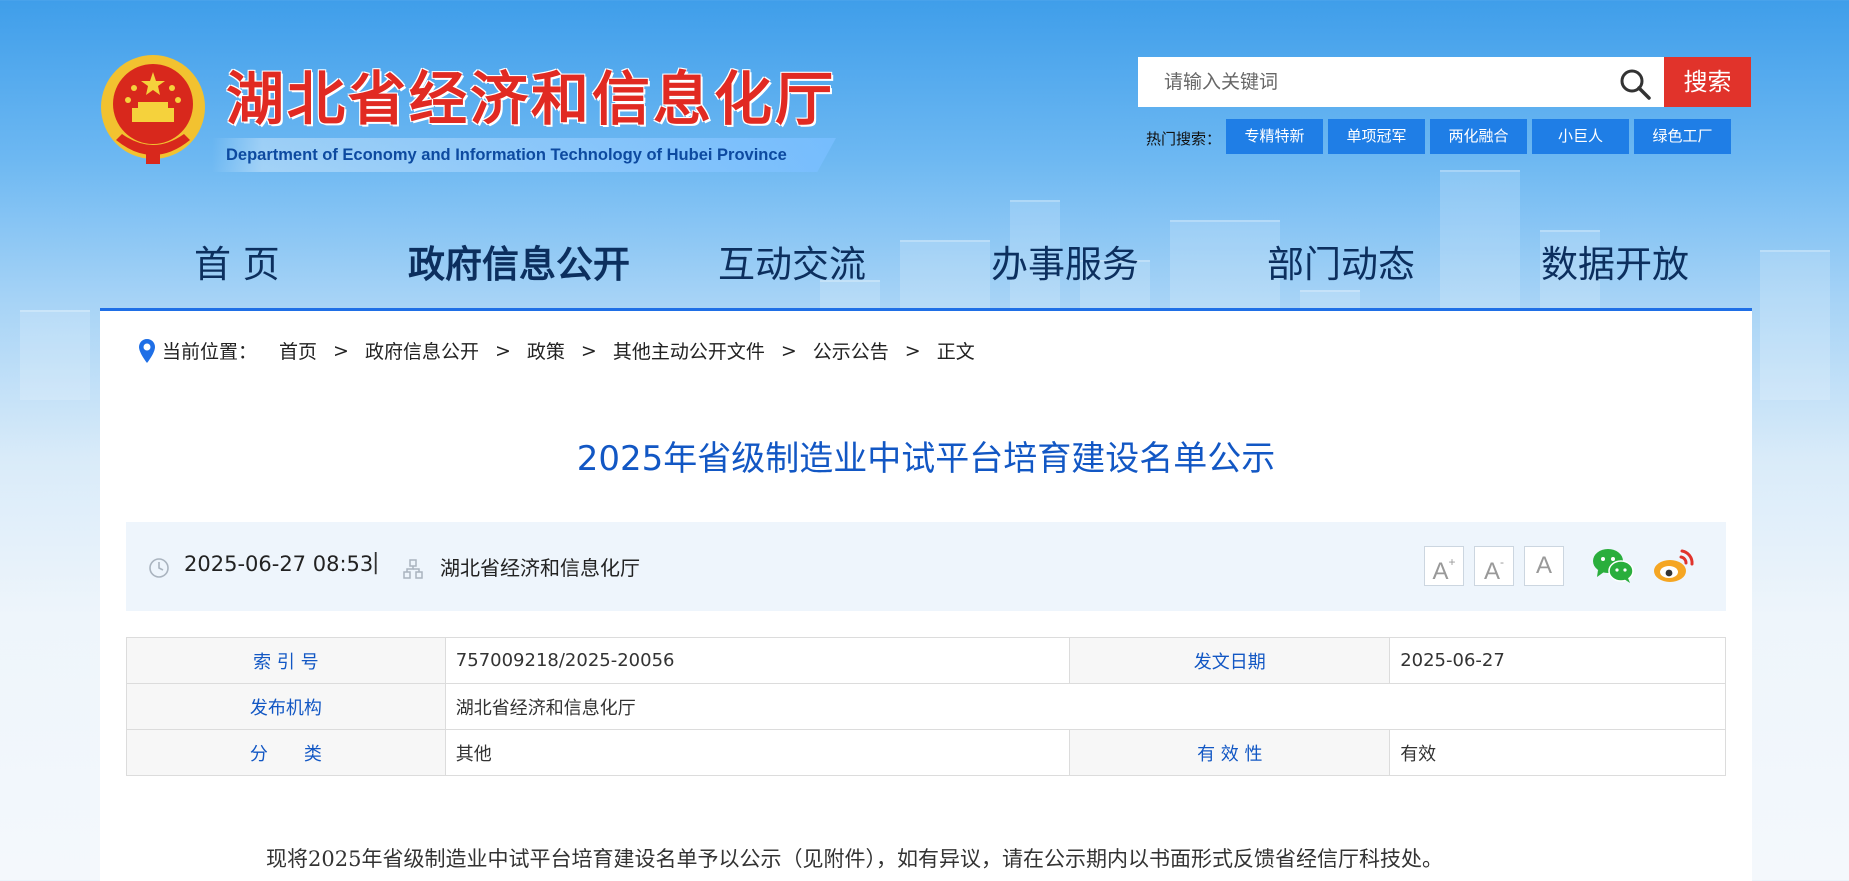 The height and width of the screenshot is (881, 1849). Describe the element at coordinates (1341, 261) in the screenshot. I see `nav-item-dept-news: 部门动态` at that location.